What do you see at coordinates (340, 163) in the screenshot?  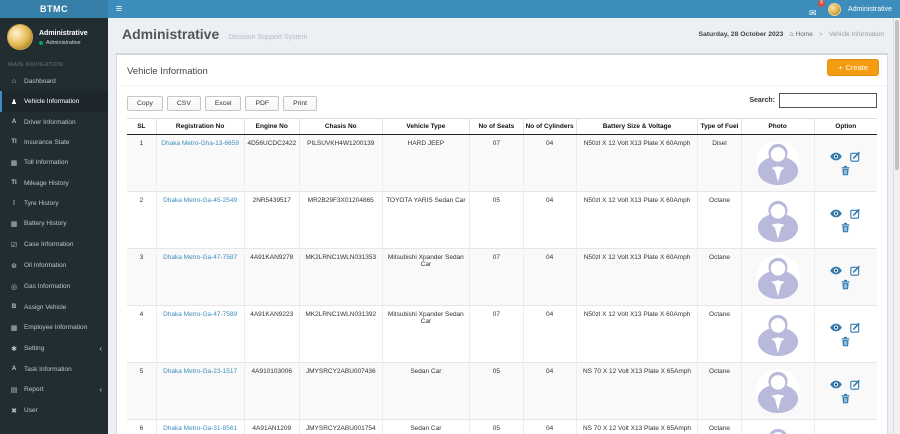 I see `cell-chasis-no: PILSUVKH4W1200139` at bounding box center [340, 163].